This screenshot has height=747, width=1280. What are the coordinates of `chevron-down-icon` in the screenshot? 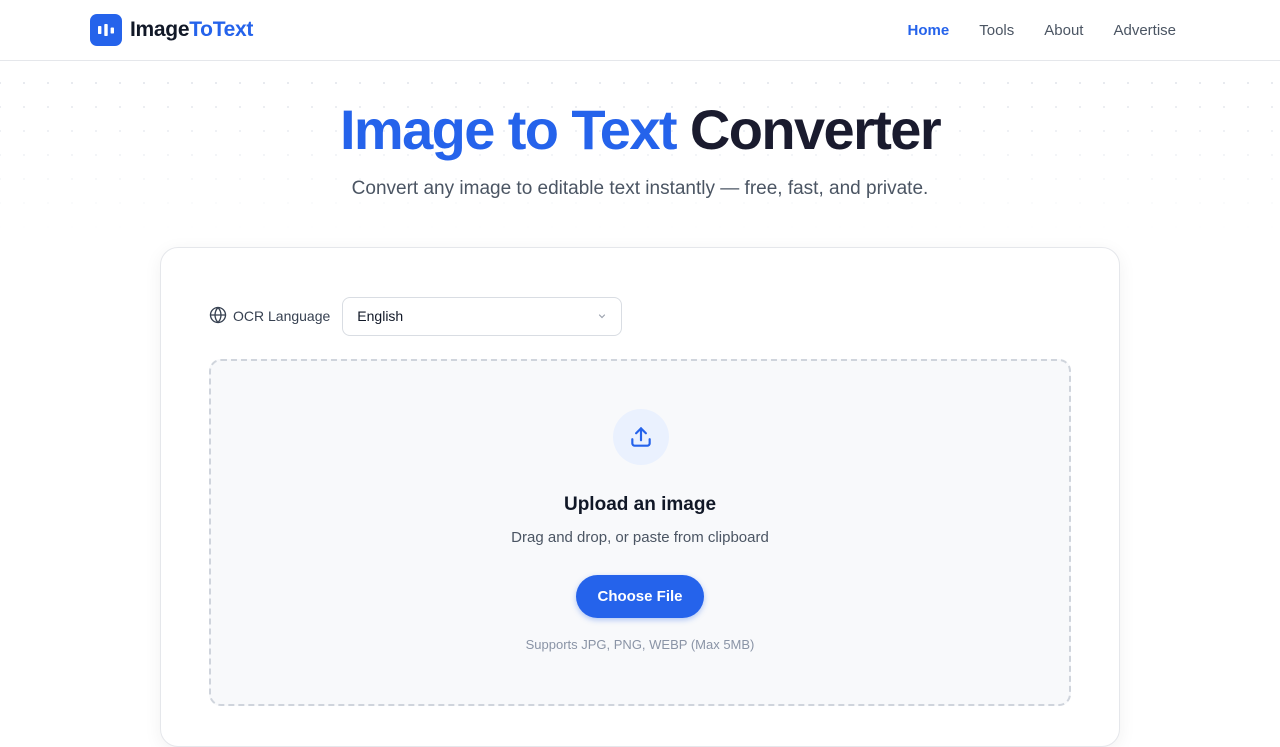 It's located at (602, 316).